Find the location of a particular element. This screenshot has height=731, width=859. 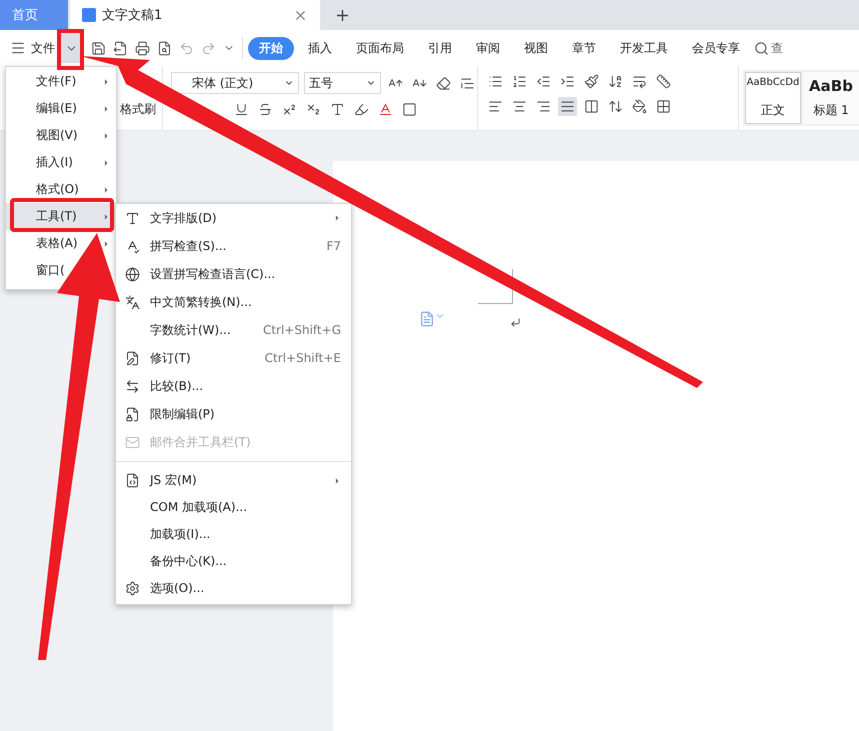

menu-item: 文件(F) is located at coordinates (61, 81).